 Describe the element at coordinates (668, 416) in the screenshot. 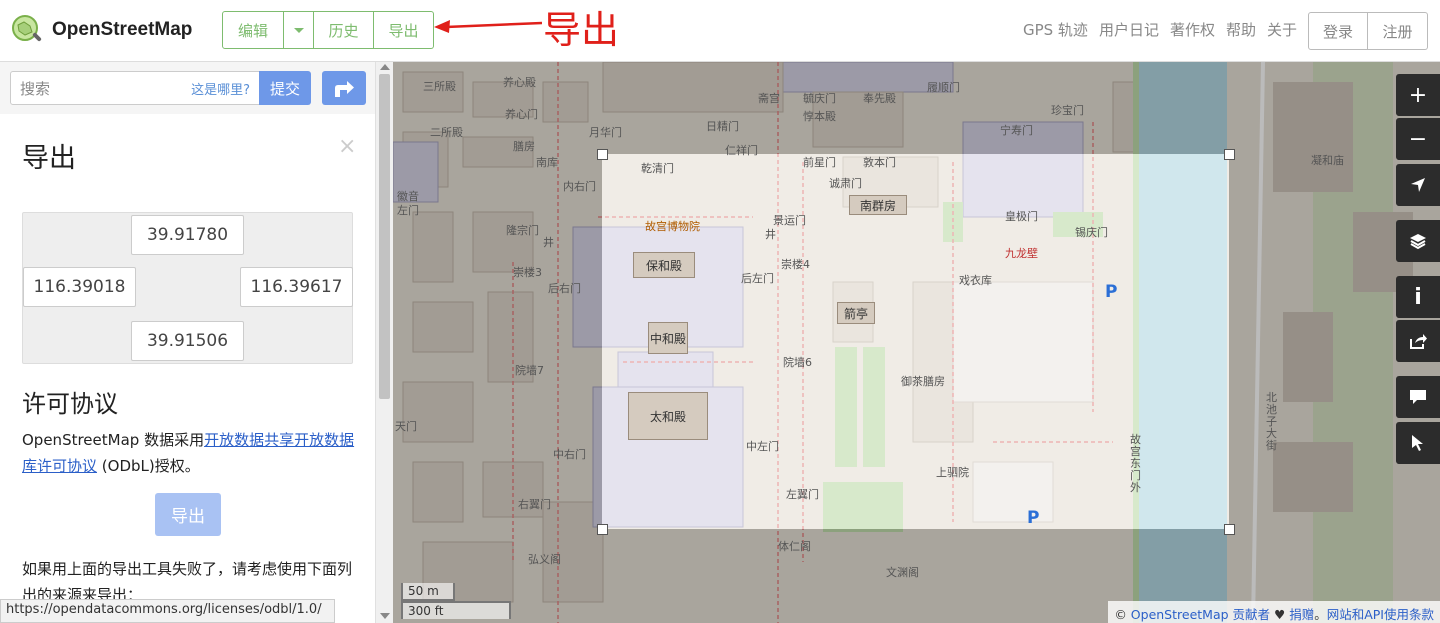

I see `hall-taihe: 太和殿` at that location.